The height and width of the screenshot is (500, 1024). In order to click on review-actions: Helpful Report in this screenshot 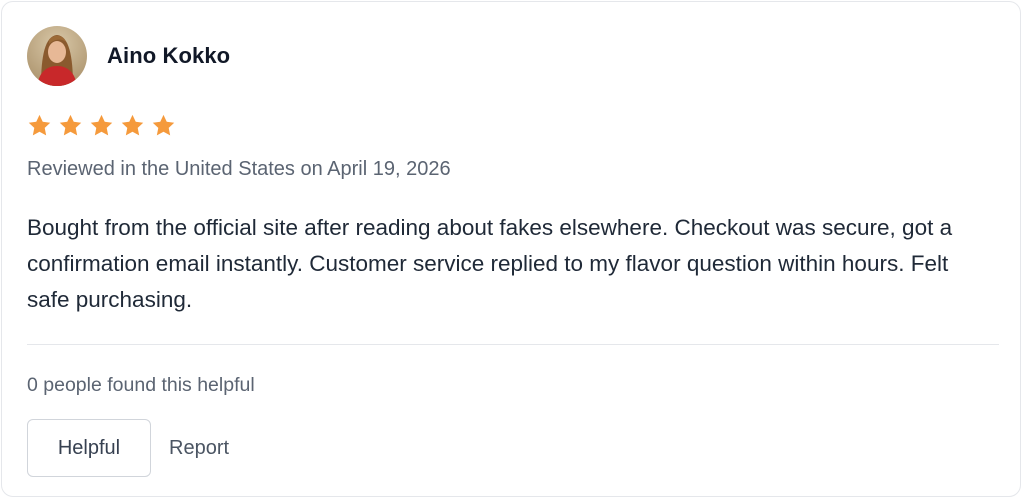, I will do `click(128, 448)`.